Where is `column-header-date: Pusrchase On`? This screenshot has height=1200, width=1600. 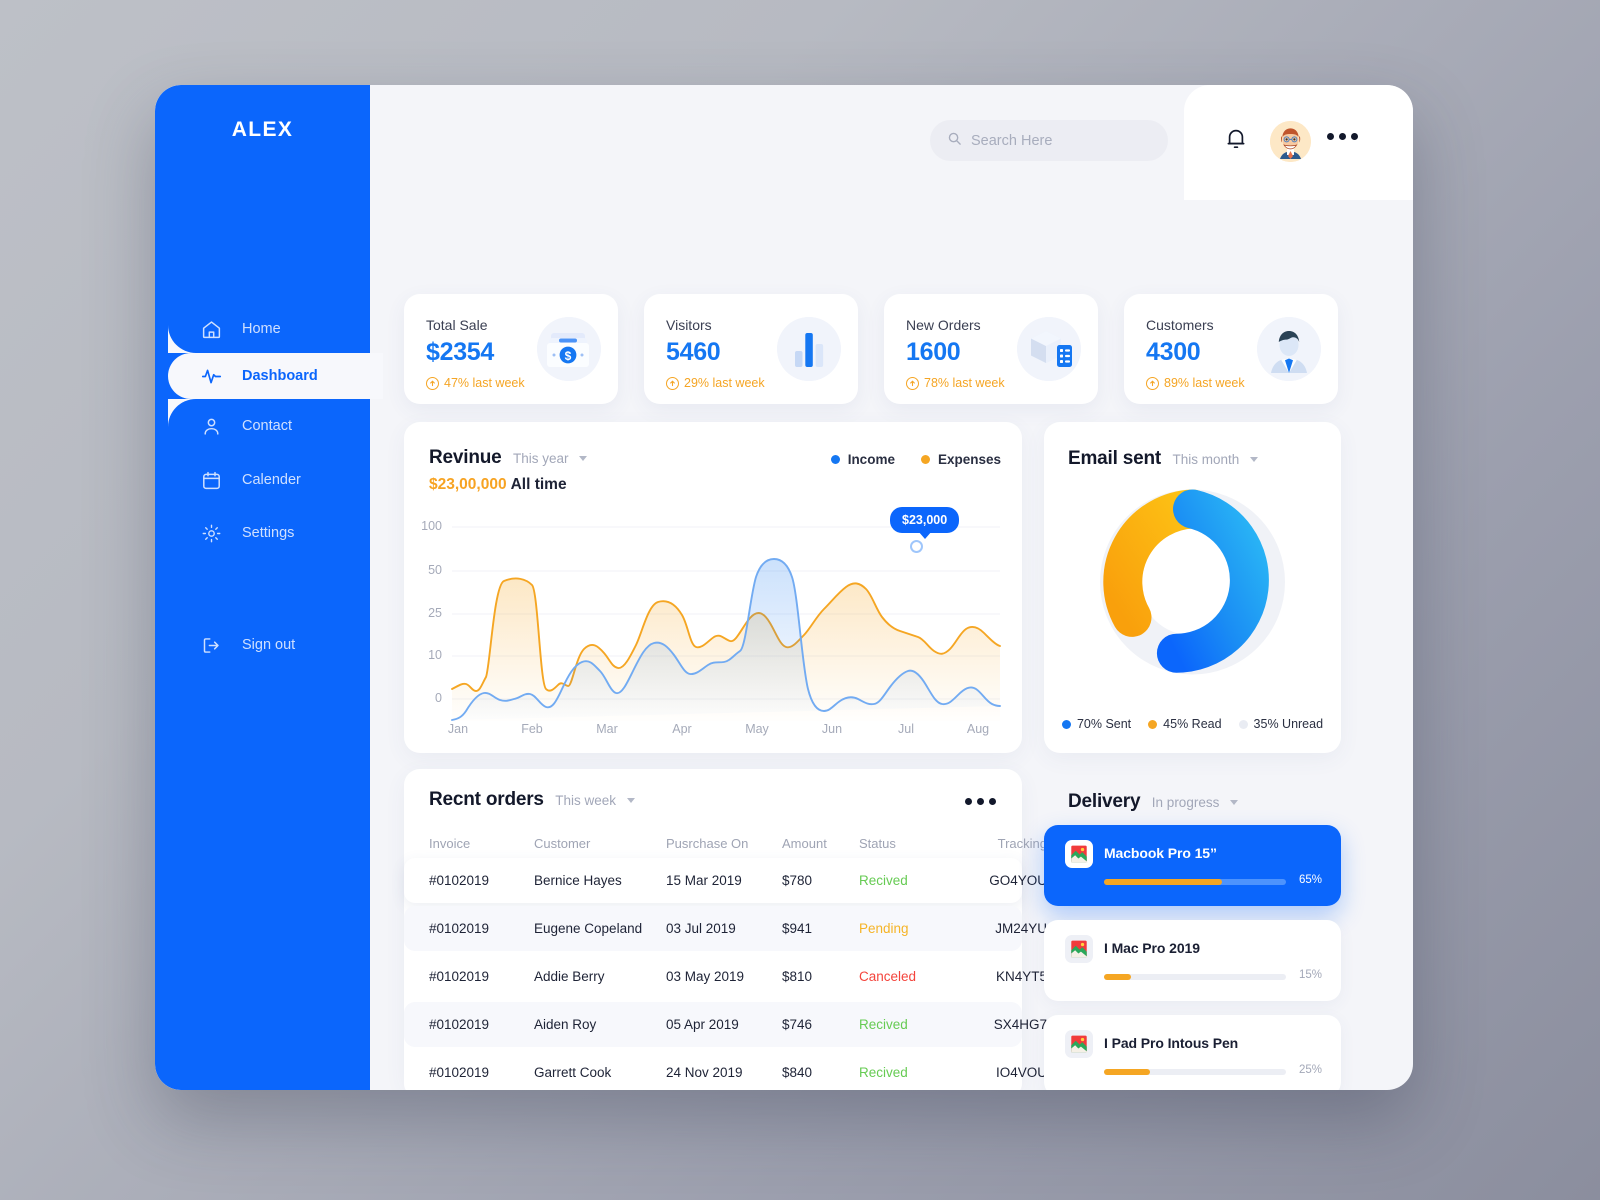 column-header-date: Pusrchase On is located at coordinates (707, 843).